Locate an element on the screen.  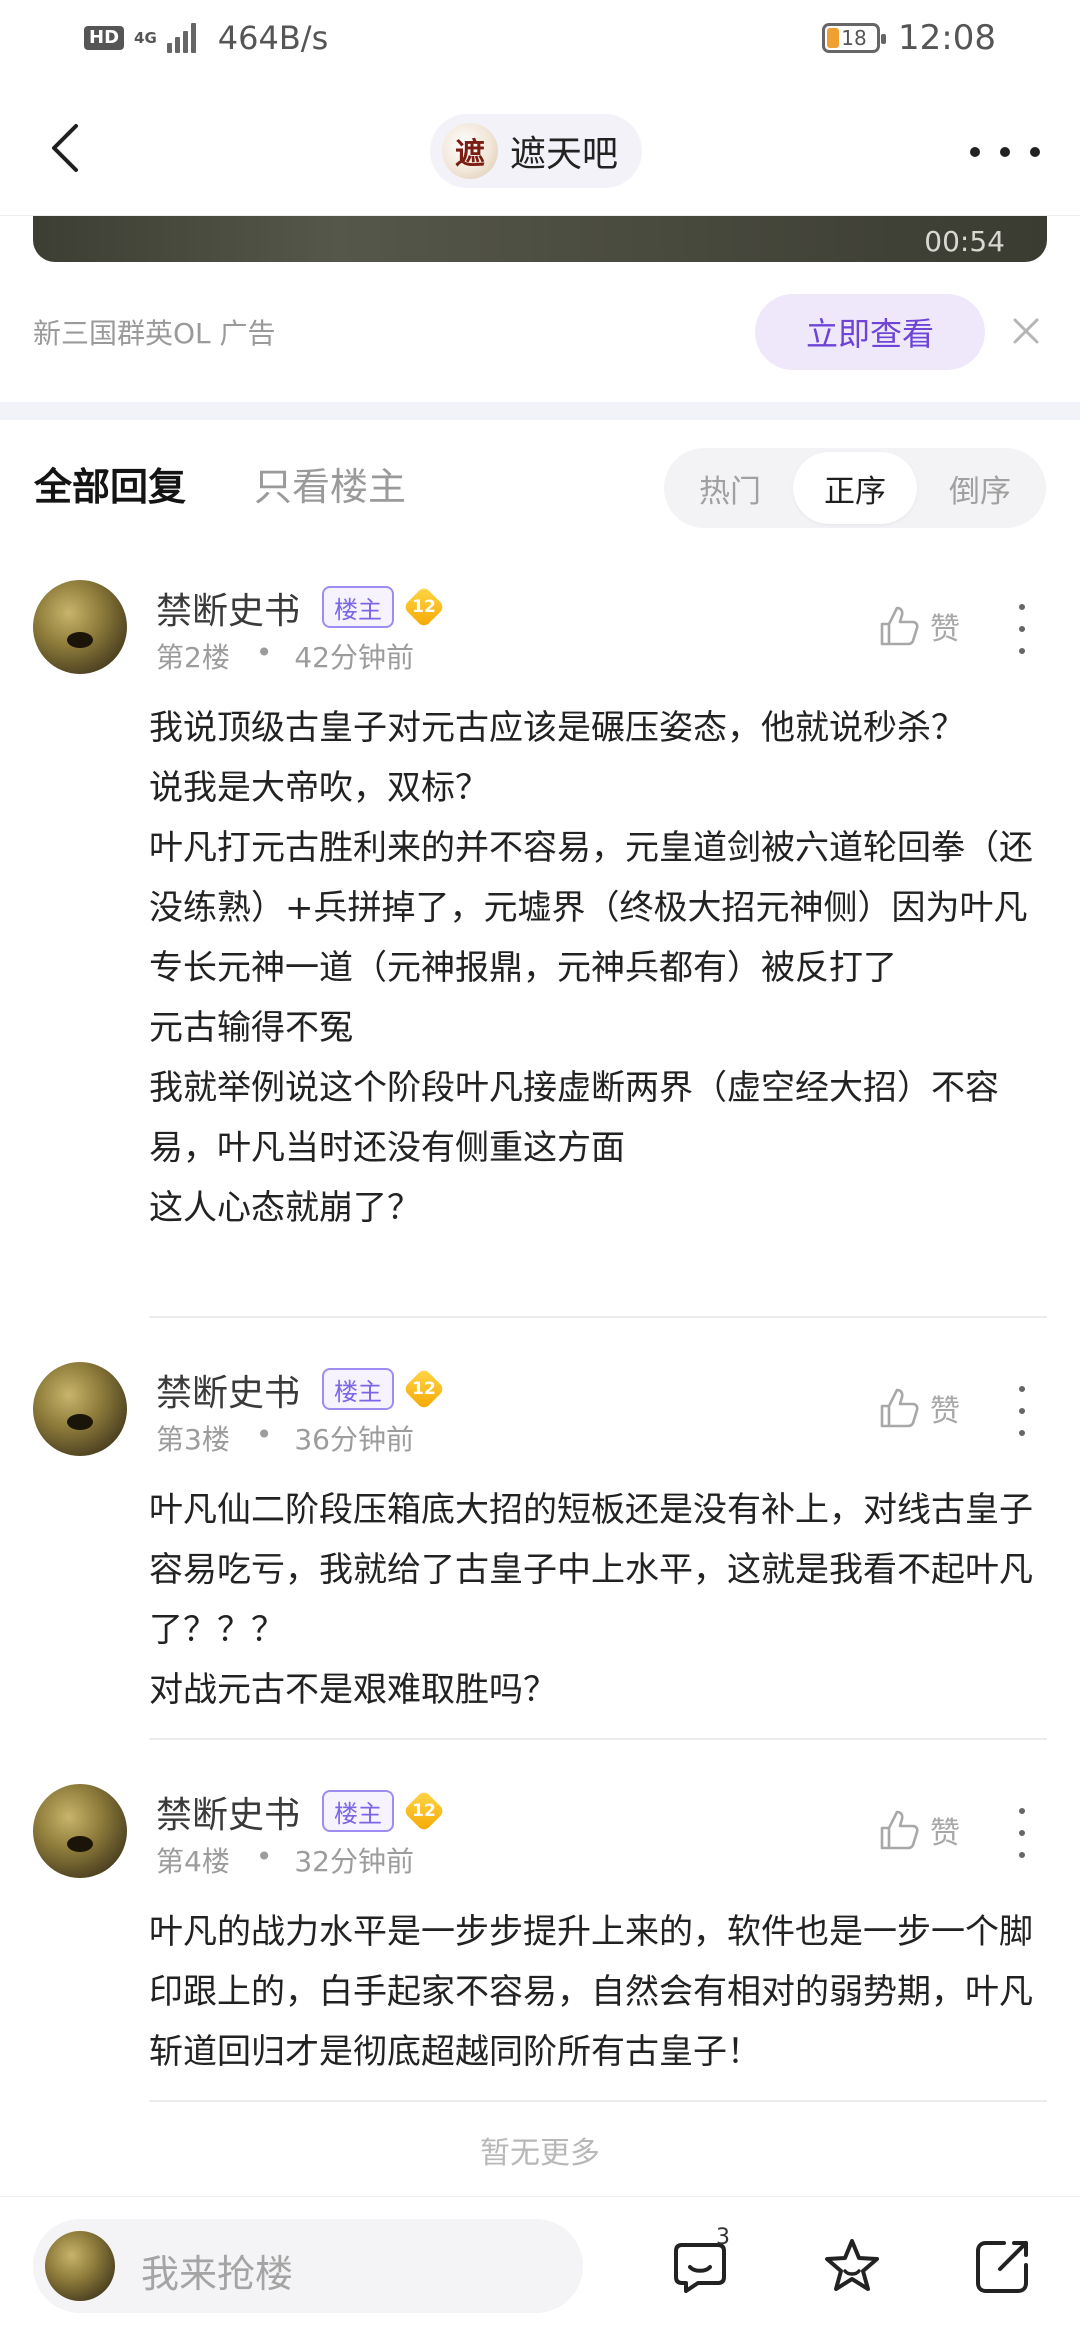
status-left: HD 4G 464B/s is located at coordinates (206, 38).